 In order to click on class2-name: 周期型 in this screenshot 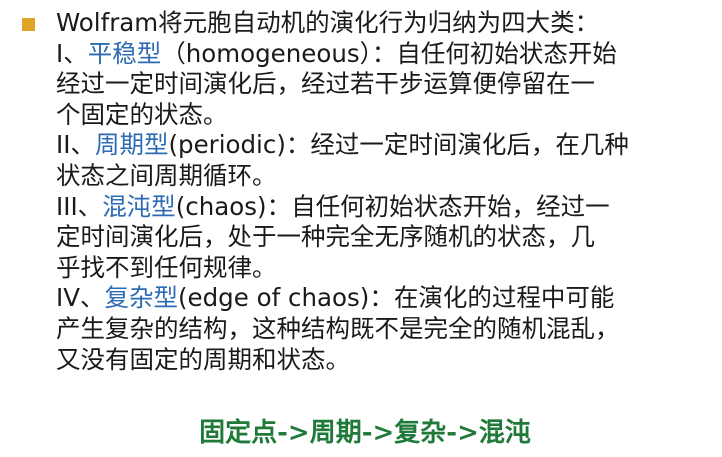, I will do `click(131, 145)`.